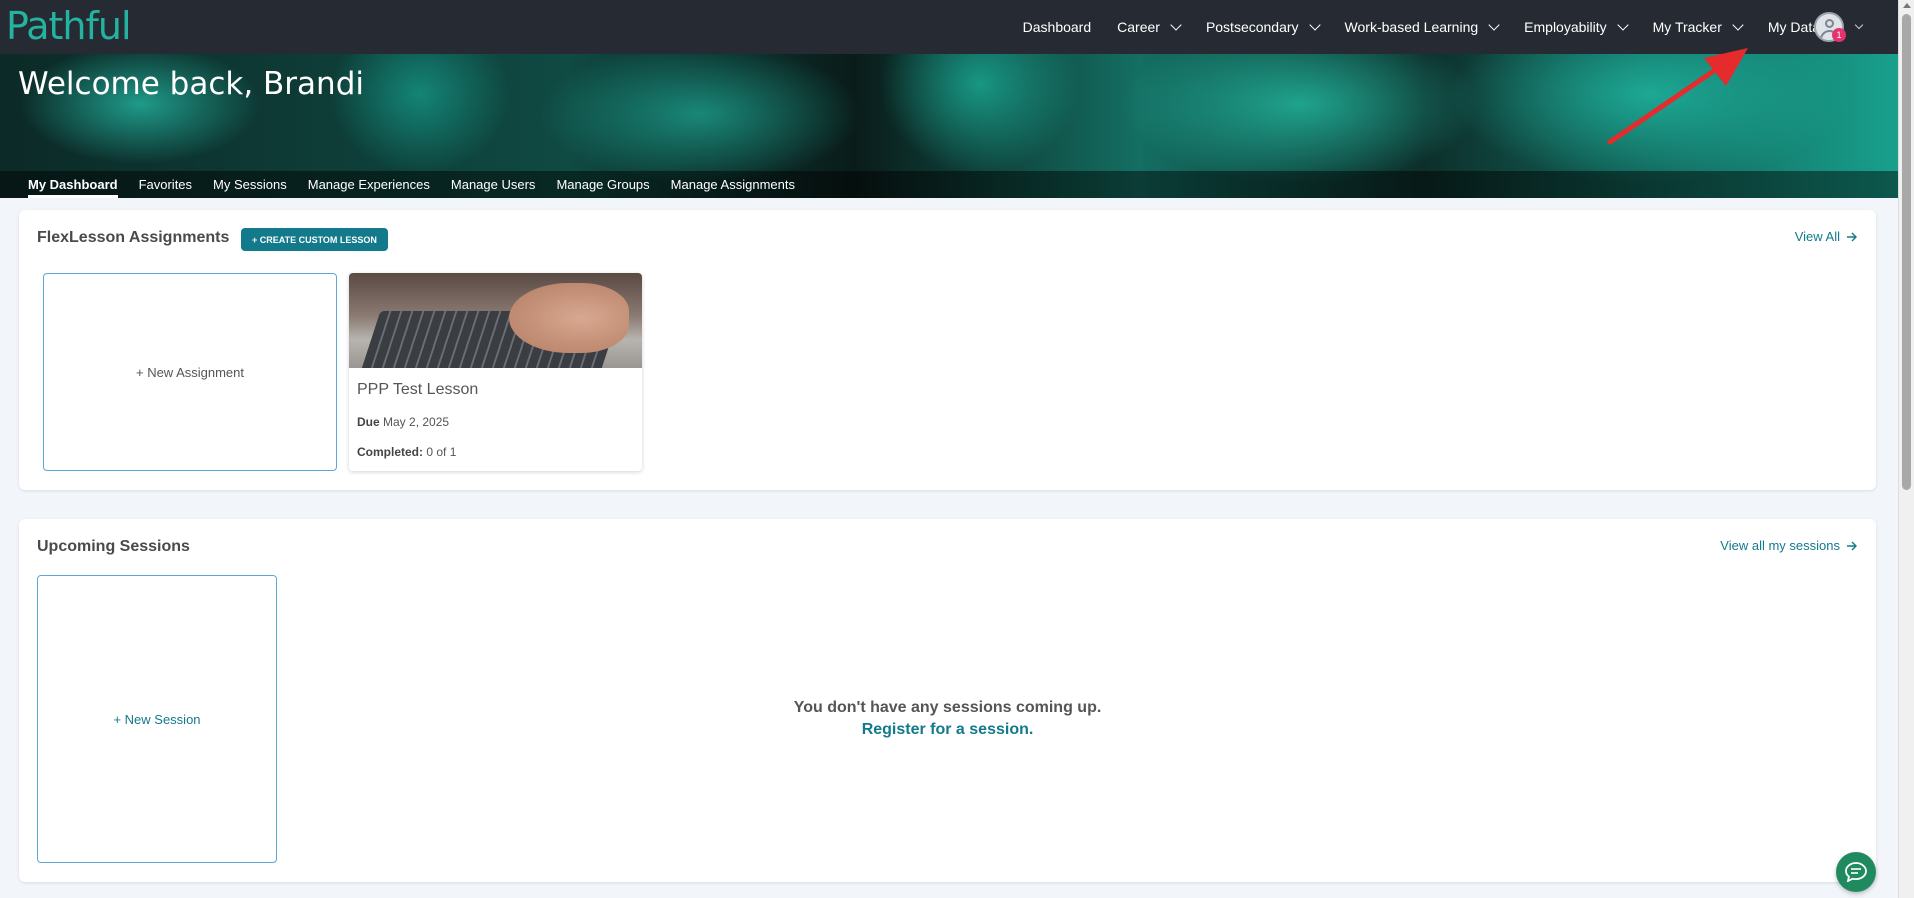  What do you see at coordinates (1565, 27) in the screenshot?
I see `nav-employability-label: Employability` at bounding box center [1565, 27].